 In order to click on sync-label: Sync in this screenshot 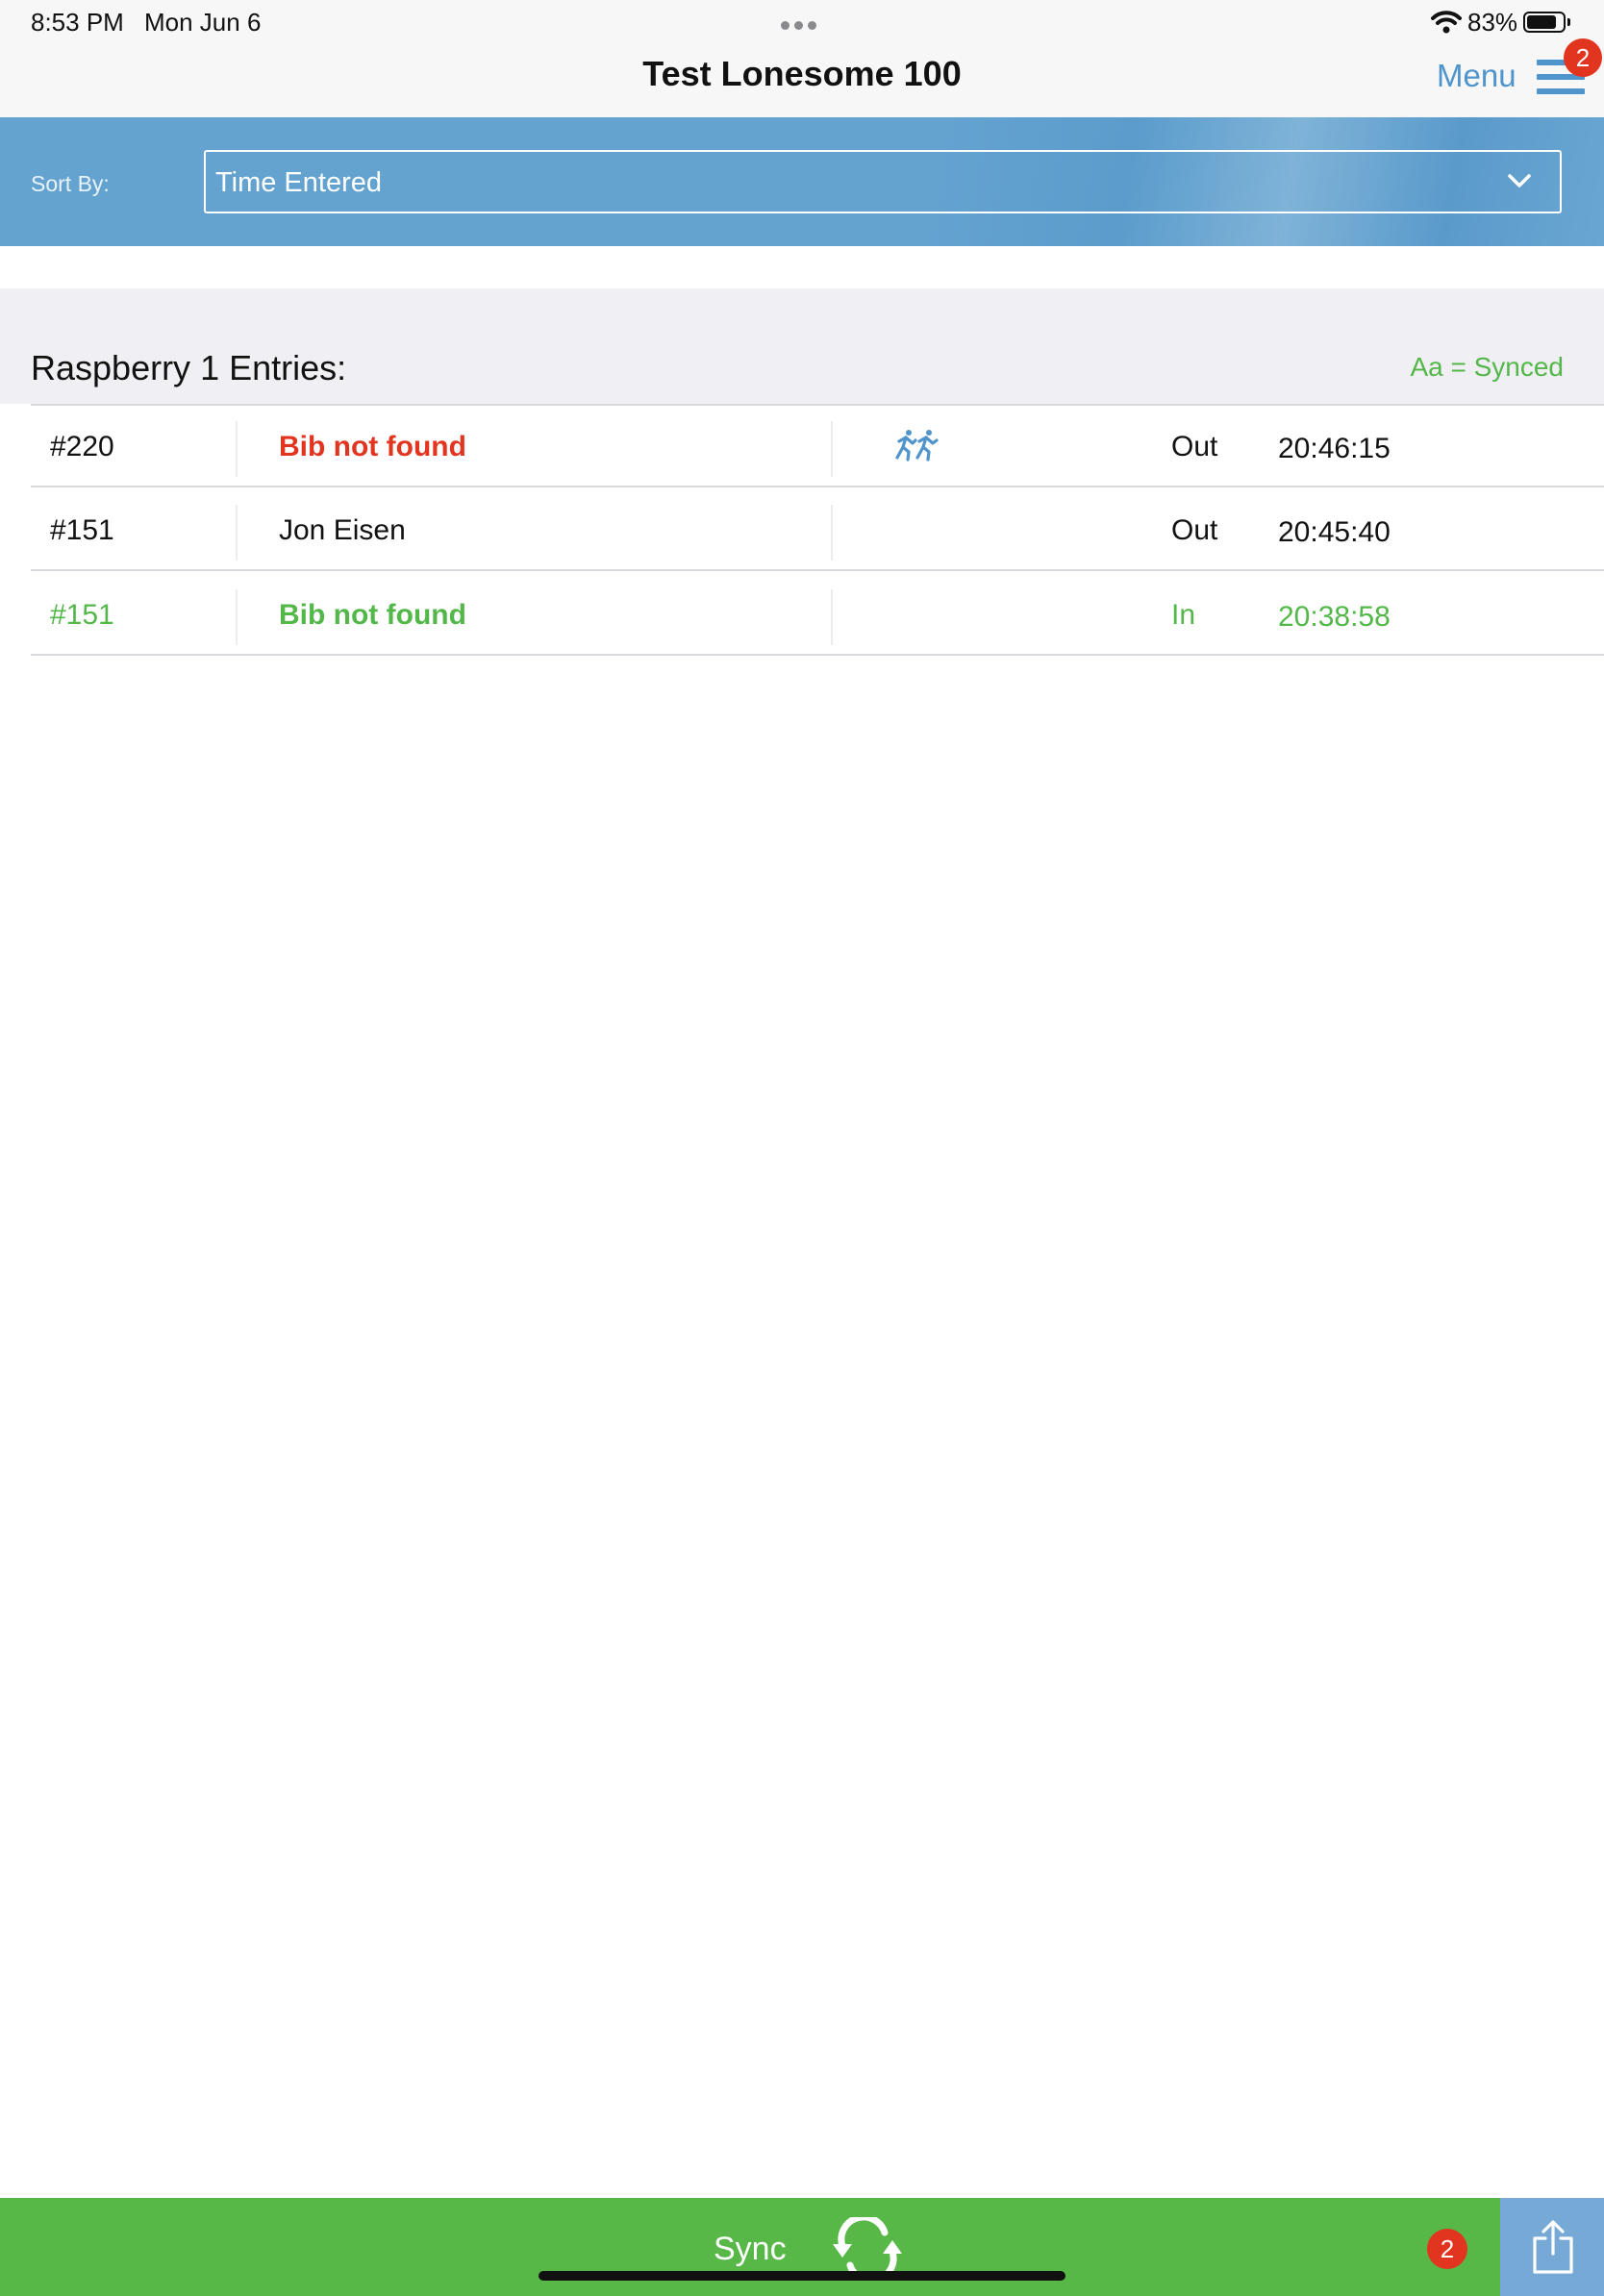, I will do `click(750, 2249)`.